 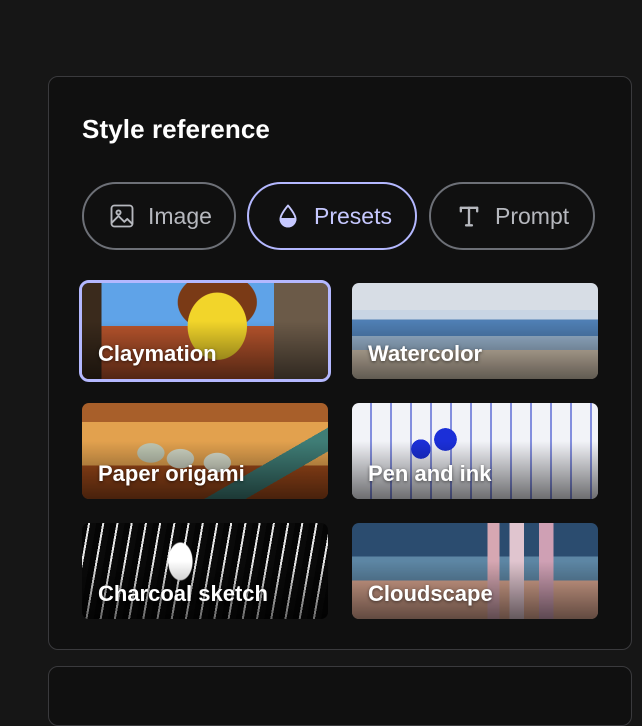 What do you see at coordinates (288, 216) in the screenshot?
I see `droplet-icon` at bounding box center [288, 216].